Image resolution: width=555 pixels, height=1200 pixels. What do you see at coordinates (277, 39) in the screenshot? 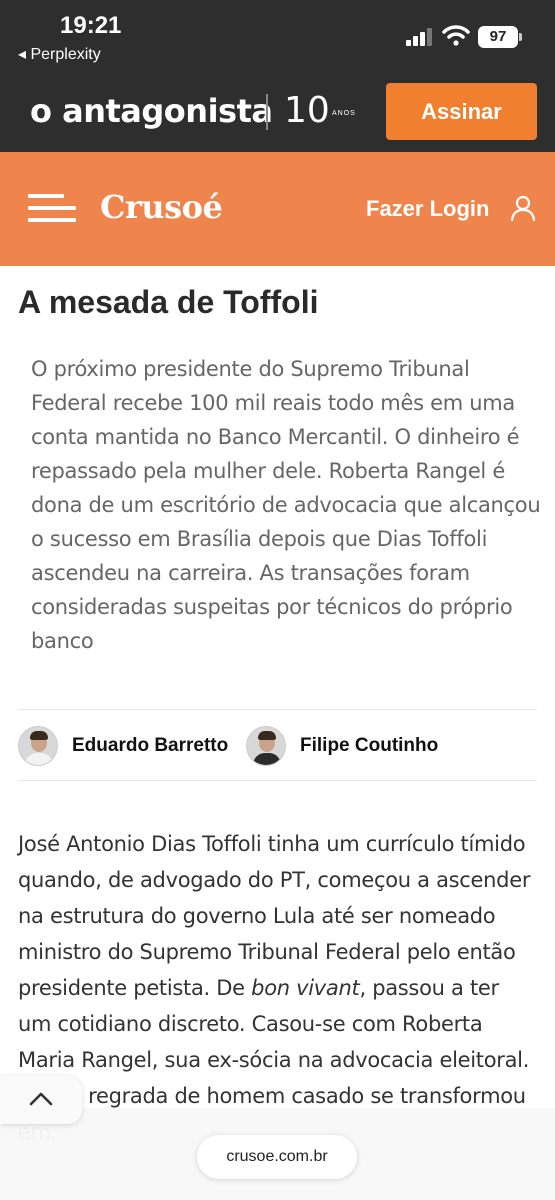
I see `status-bar: 19:21 ◂ Perplexity 97` at bounding box center [277, 39].